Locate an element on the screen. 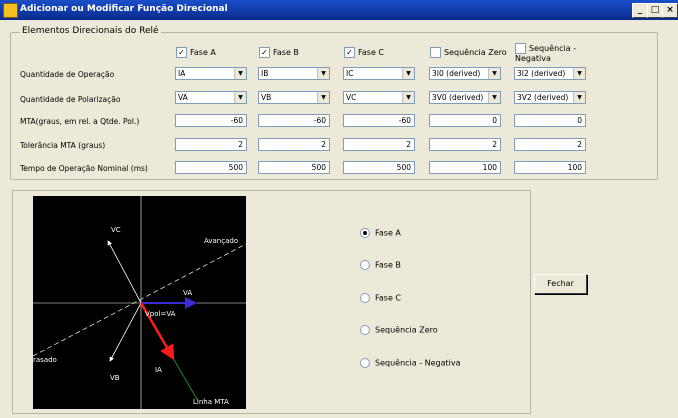 The width and height of the screenshot is (678, 418). radio-fase-c: Fase C is located at coordinates (380, 298).